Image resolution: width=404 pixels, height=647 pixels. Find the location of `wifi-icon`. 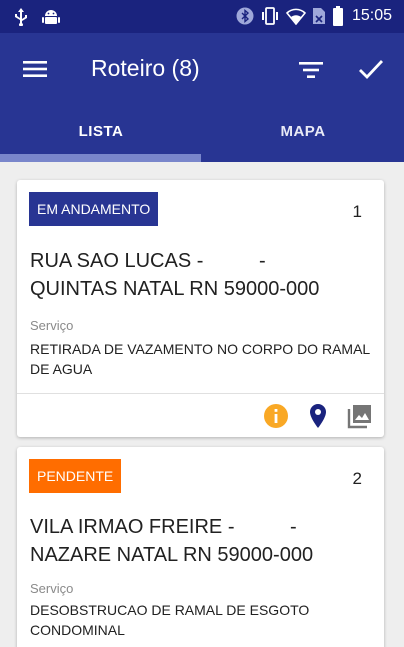

wifi-icon is located at coordinates (295, 16).